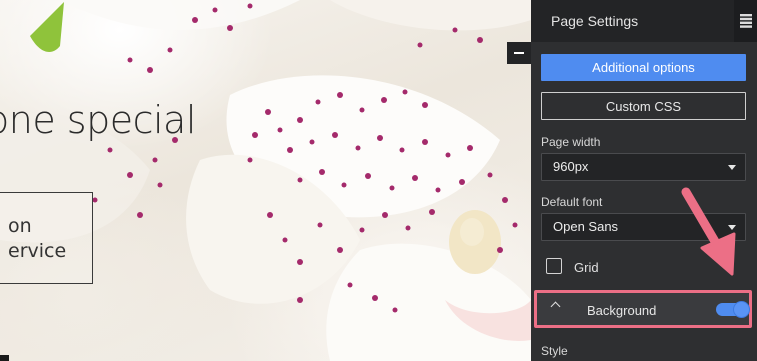 The height and width of the screenshot is (361, 757). I want to click on background-section-header: Background, so click(643, 309).